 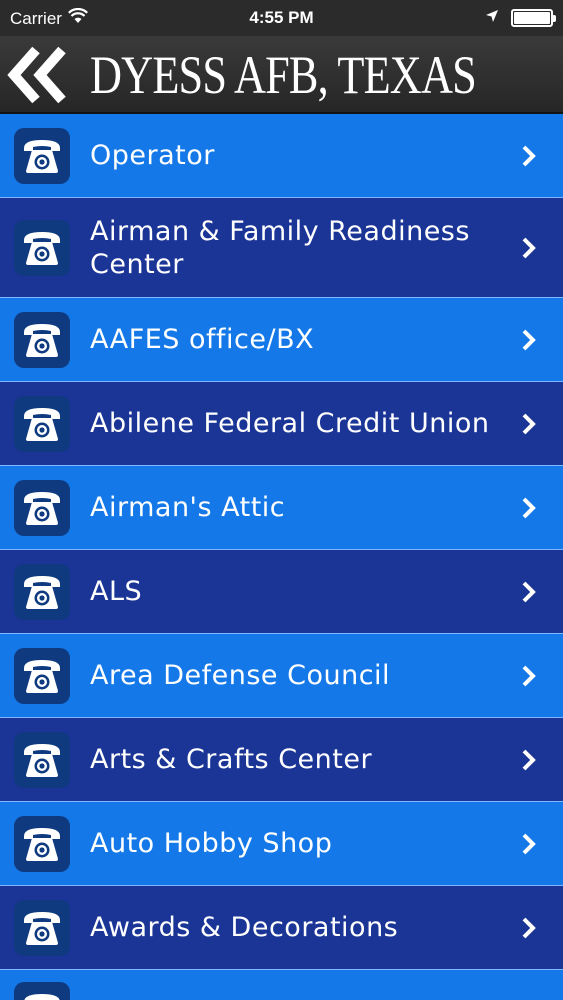 I want to click on battery-level, so click(x=532, y=18).